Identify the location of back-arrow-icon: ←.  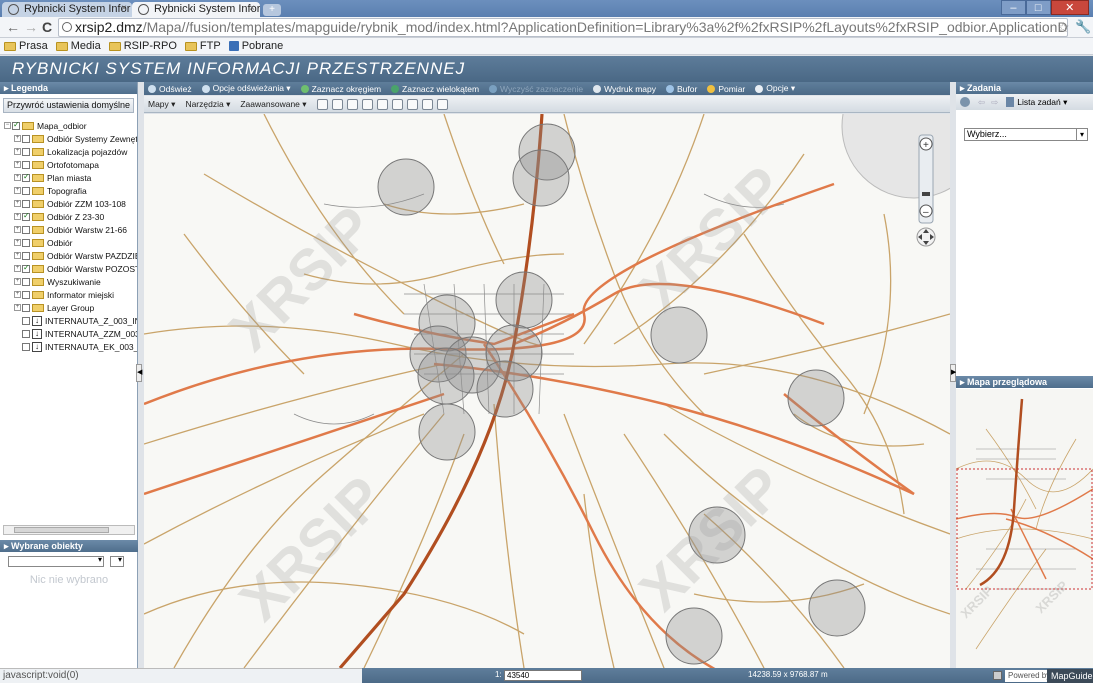
(13, 27).